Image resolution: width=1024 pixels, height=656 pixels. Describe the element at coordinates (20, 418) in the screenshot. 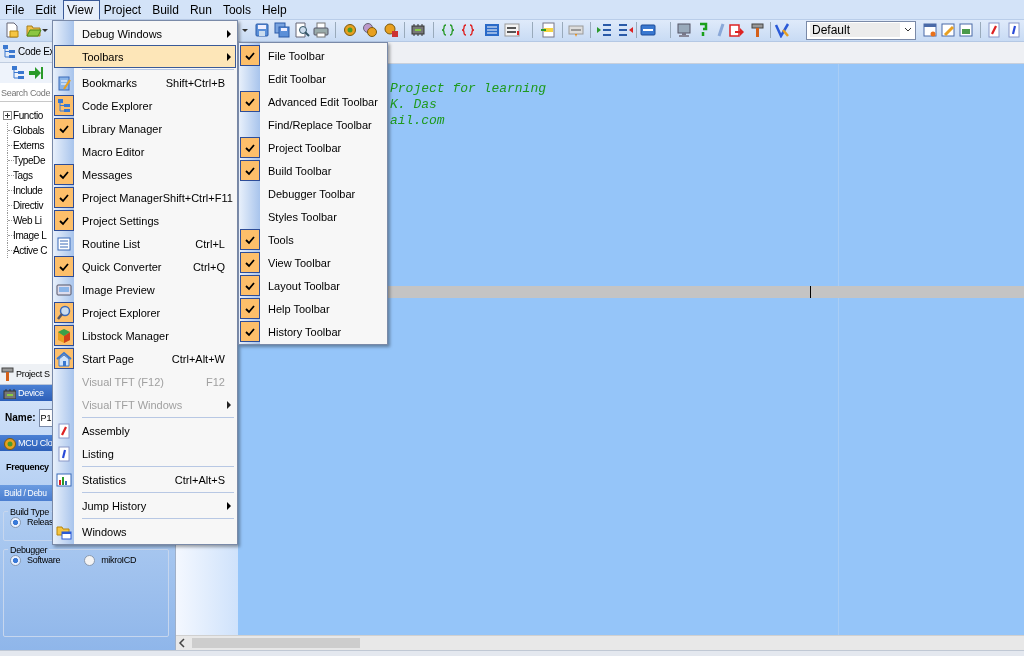

I see `field-label: Name:` at that location.